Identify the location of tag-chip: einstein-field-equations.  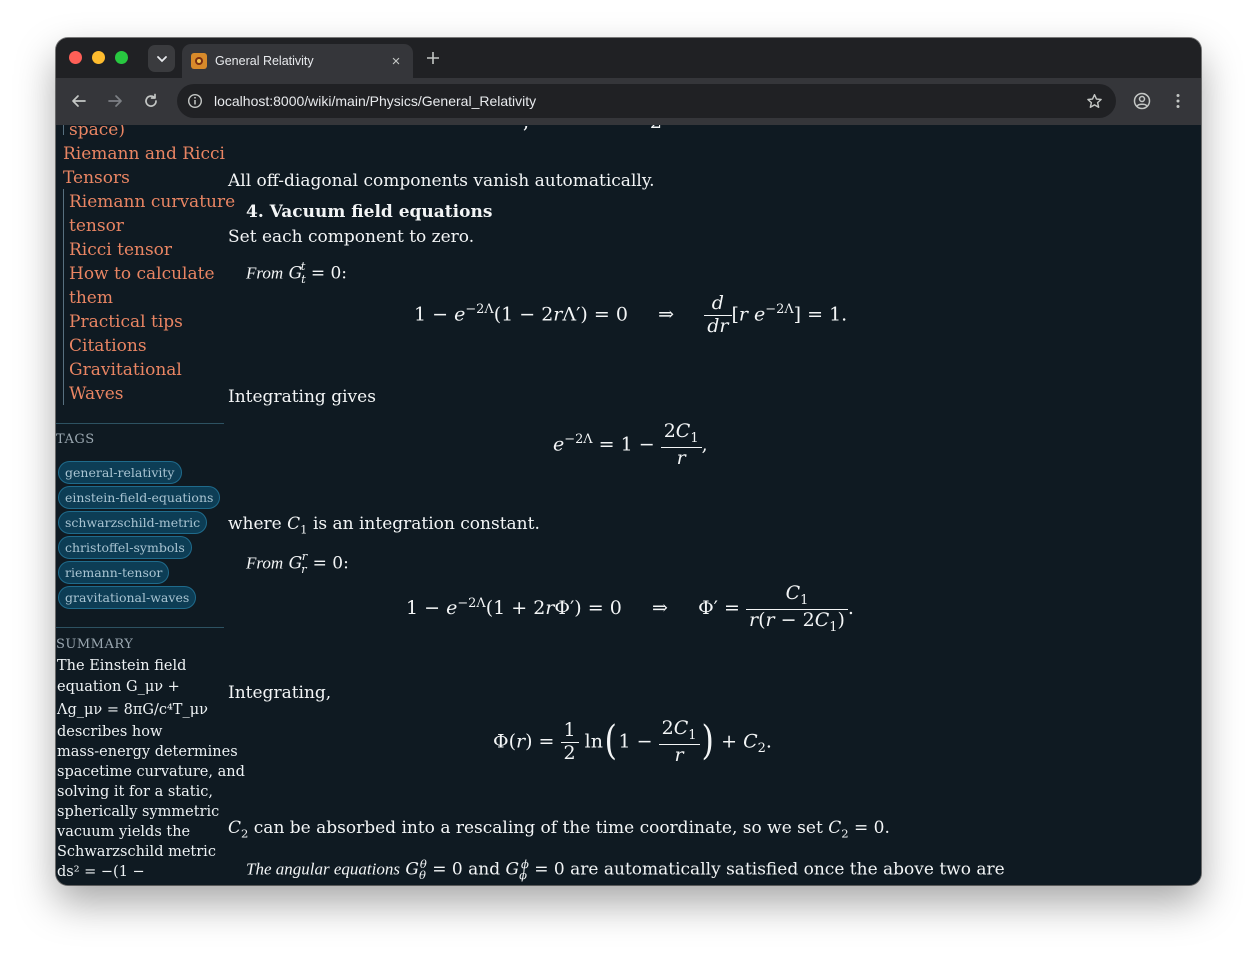
(139, 497).